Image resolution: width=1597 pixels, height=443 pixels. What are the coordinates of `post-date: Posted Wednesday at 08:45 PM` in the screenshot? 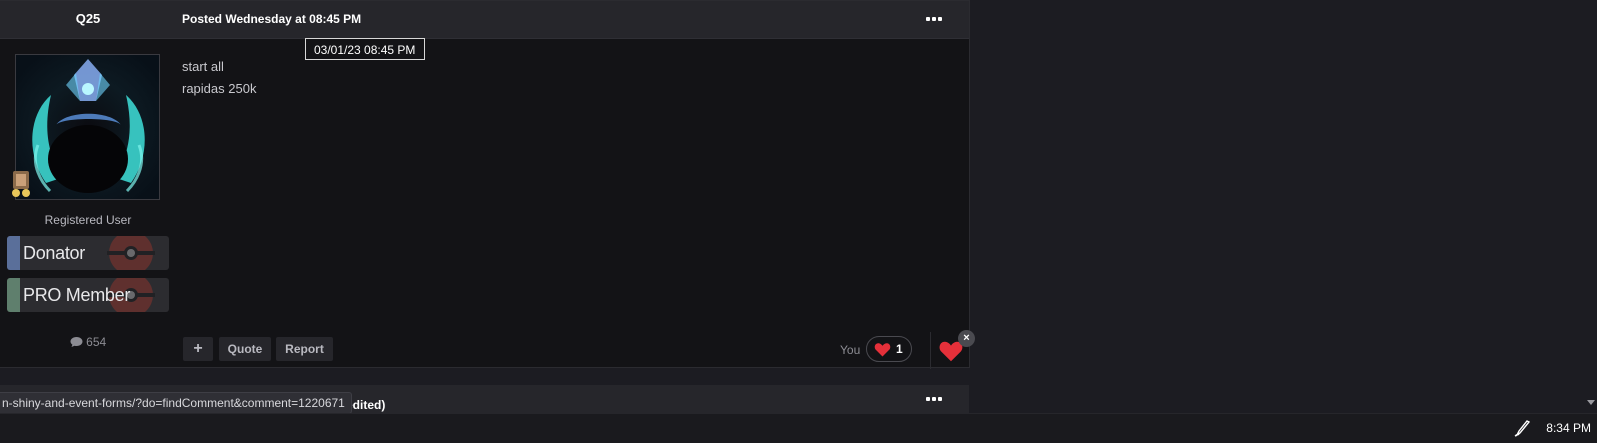 It's located at (271, 19).